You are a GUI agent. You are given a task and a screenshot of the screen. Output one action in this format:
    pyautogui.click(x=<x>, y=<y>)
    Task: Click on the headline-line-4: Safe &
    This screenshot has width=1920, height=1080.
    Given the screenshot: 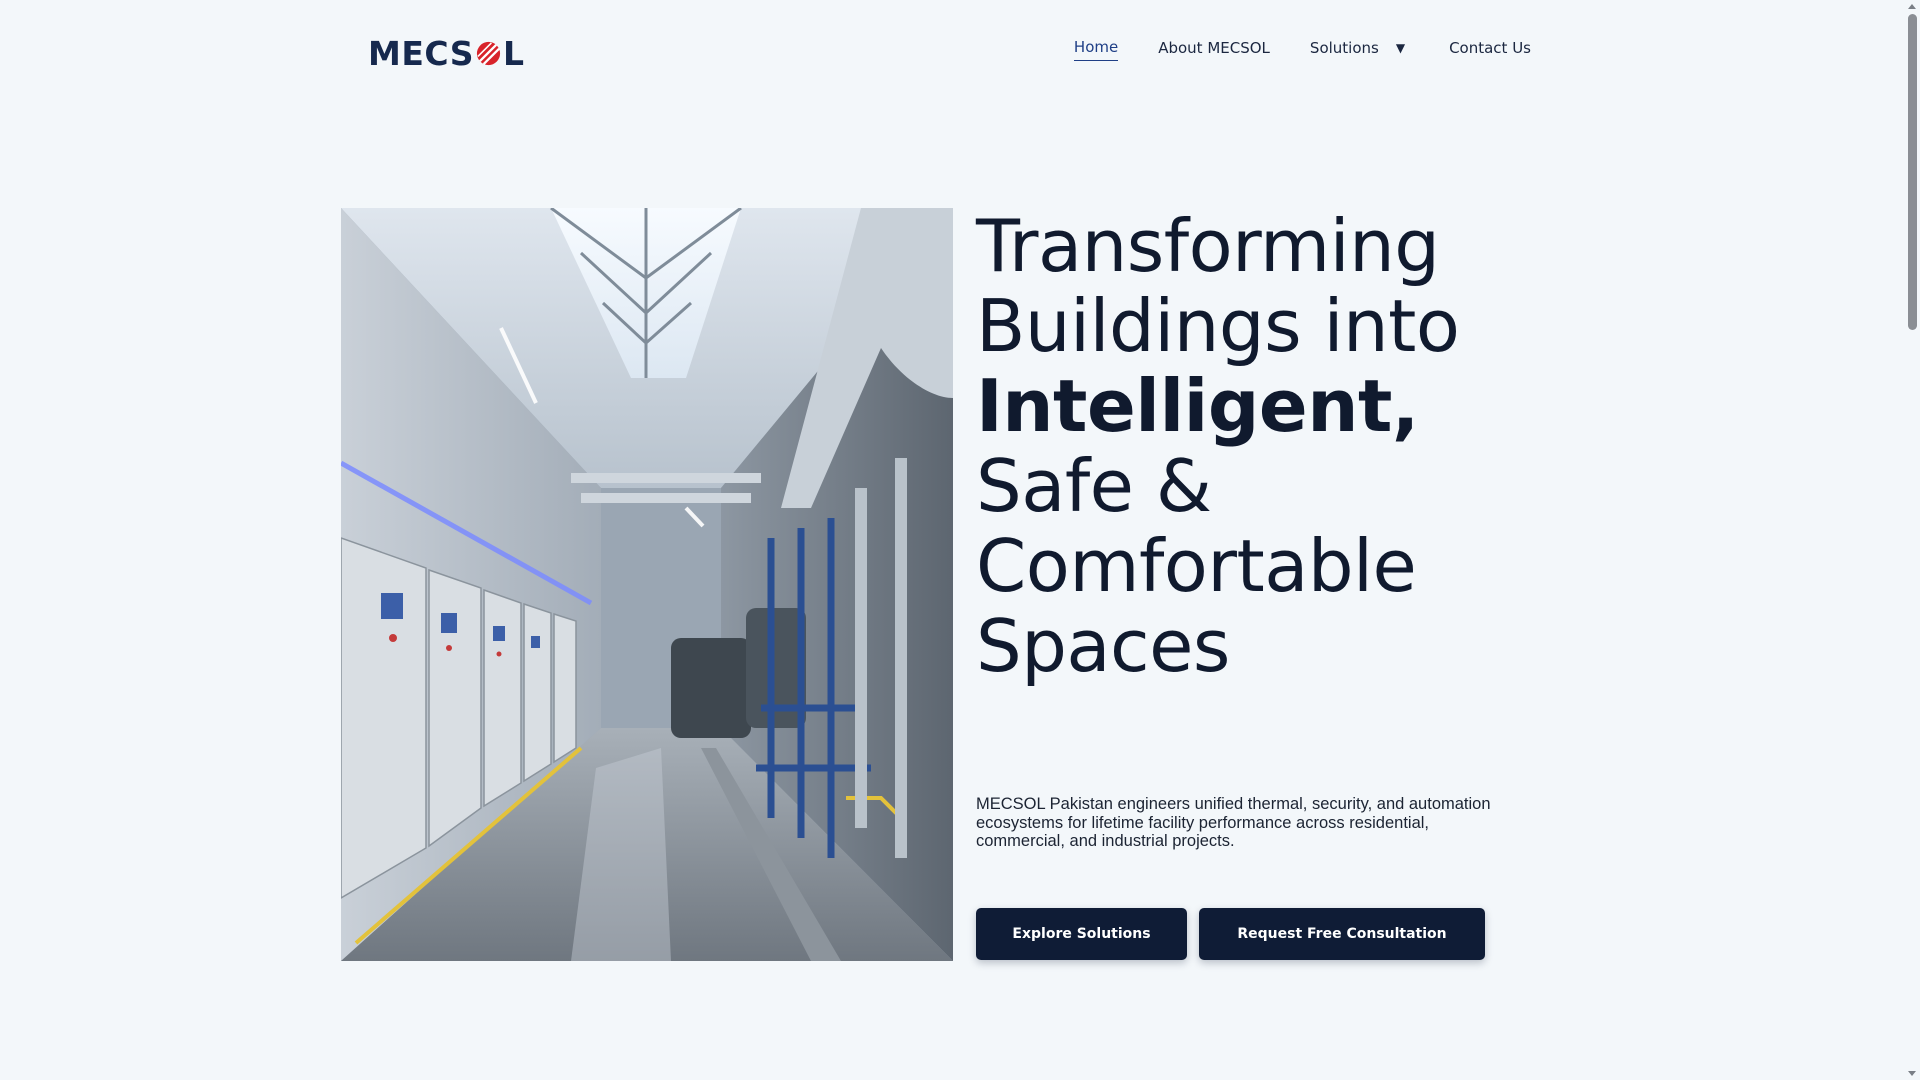 What is the action you would take?
    pyautogui.click(x=1094, y=486)
    